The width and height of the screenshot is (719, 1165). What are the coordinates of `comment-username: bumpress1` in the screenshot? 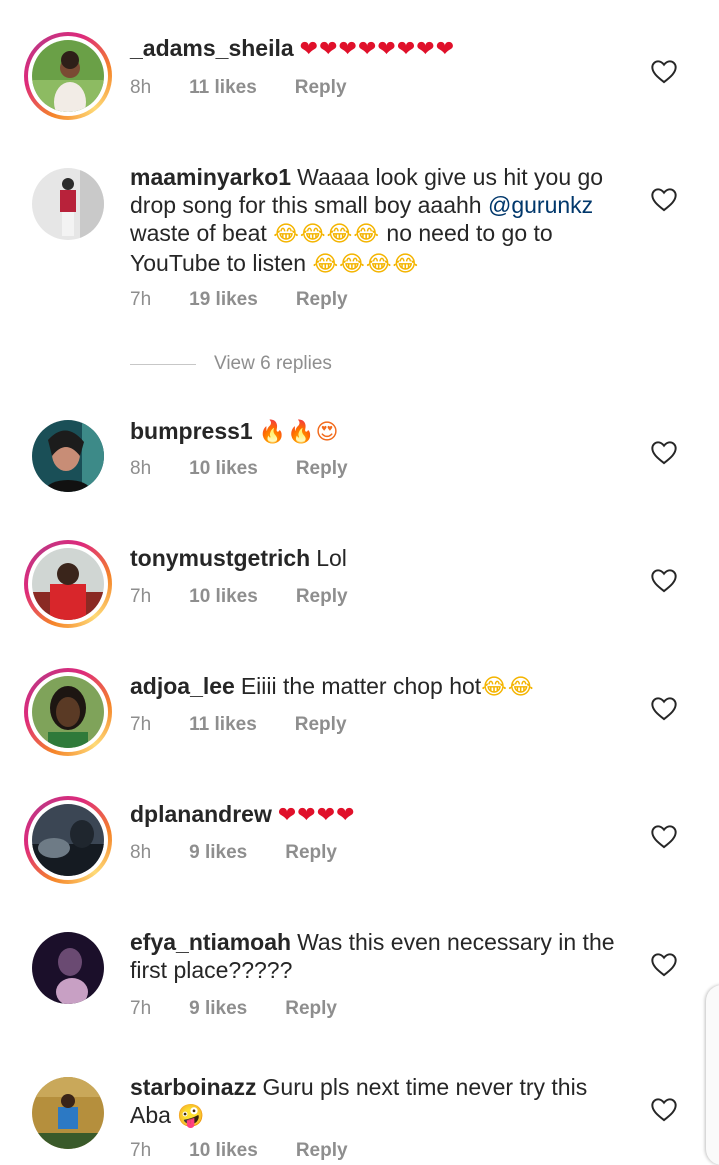 It's located at (191, 431).